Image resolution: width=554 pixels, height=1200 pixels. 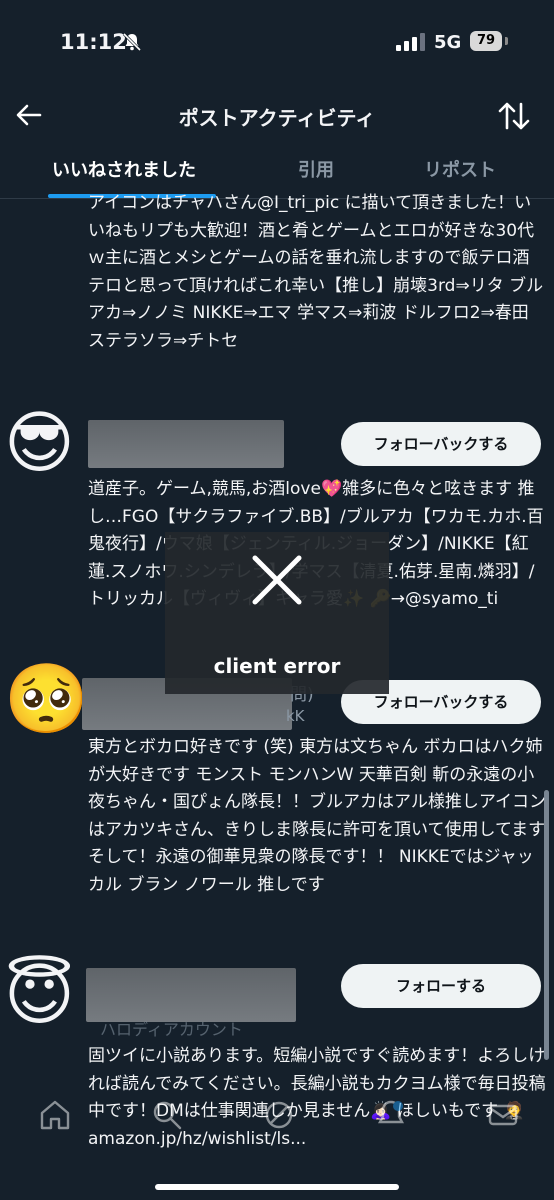 I want to click on avatar: 🥺, so click(x=46, y=700).